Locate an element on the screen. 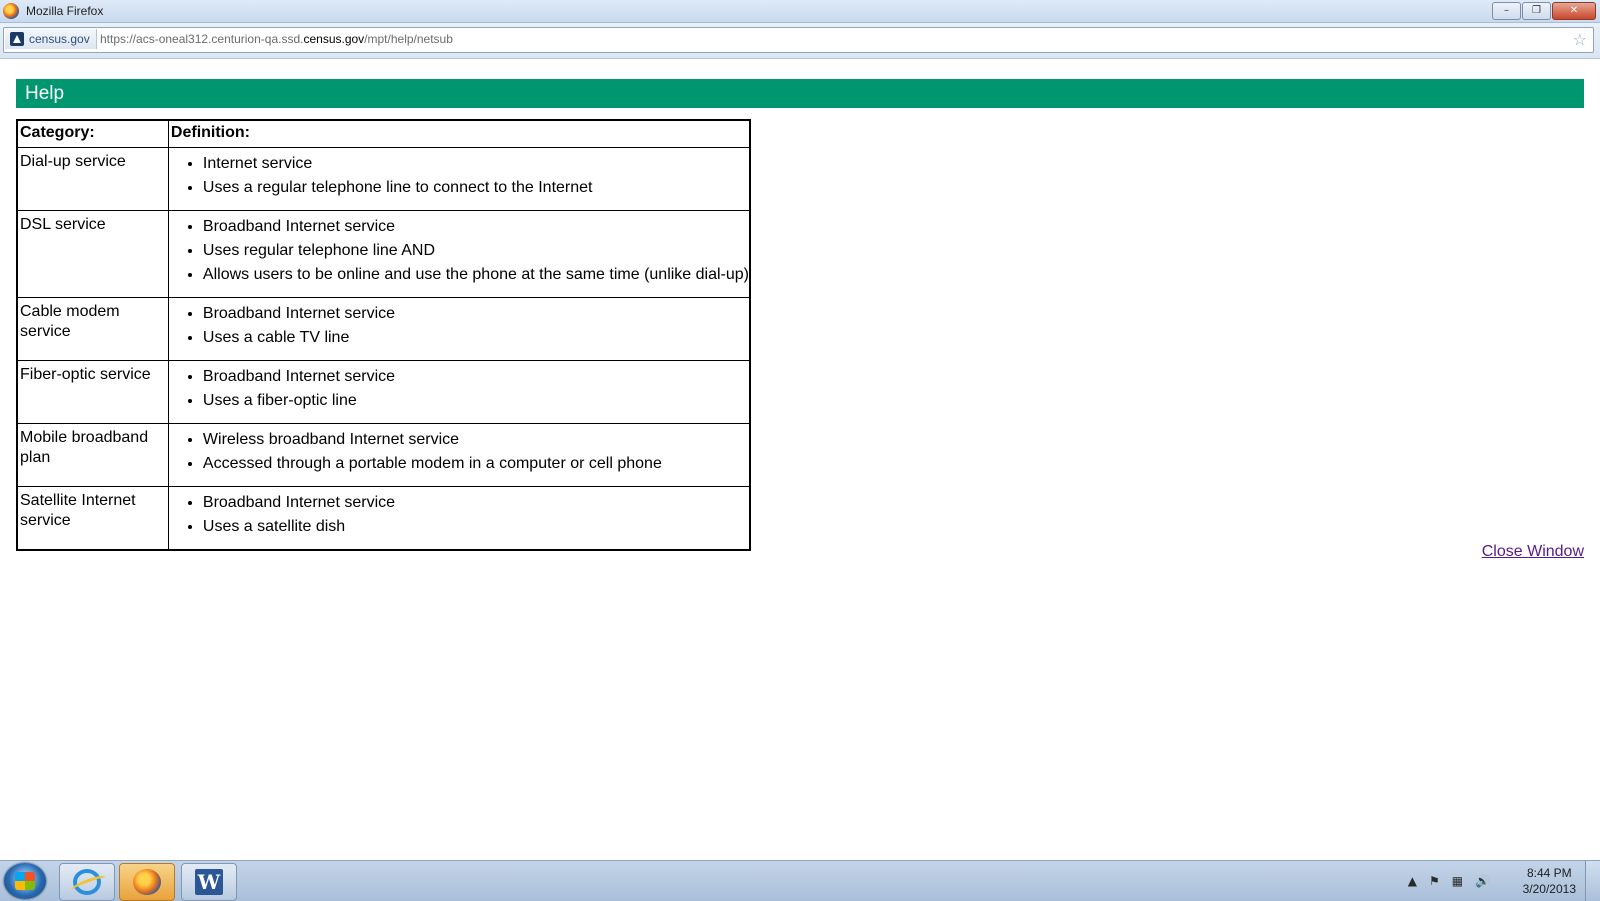 This screenshot has width=1600, height=901. bookmark-star-icon: ☆ is located at coordinates (1580, 39).